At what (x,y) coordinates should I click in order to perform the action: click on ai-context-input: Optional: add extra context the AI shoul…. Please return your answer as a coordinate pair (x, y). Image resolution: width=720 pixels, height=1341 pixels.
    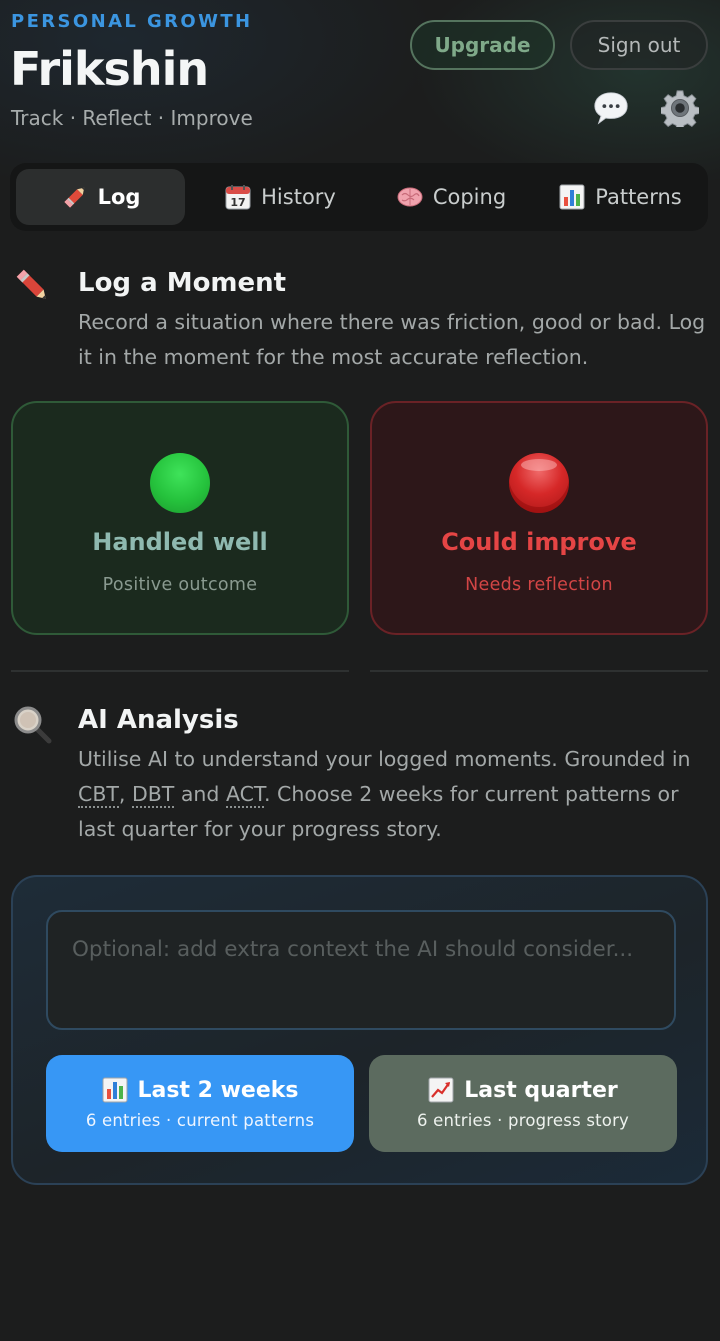
    Looking at the image, I should click on (361, 970).